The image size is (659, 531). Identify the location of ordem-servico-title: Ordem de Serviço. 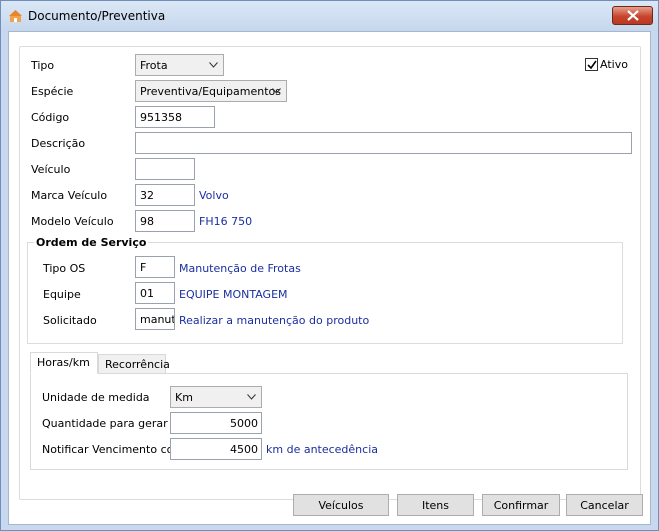
(91, 242).